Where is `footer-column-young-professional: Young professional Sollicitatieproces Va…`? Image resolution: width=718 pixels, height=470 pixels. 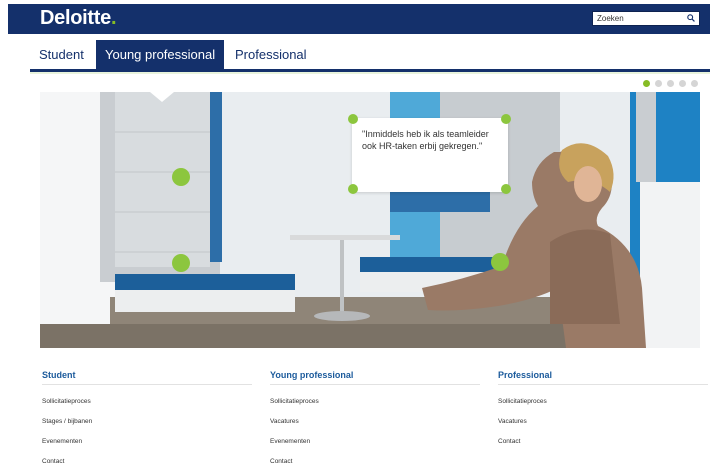 footer-column-young-professional: Young professional Sollicitatieproces Va… is located at coordinates (375, 420).